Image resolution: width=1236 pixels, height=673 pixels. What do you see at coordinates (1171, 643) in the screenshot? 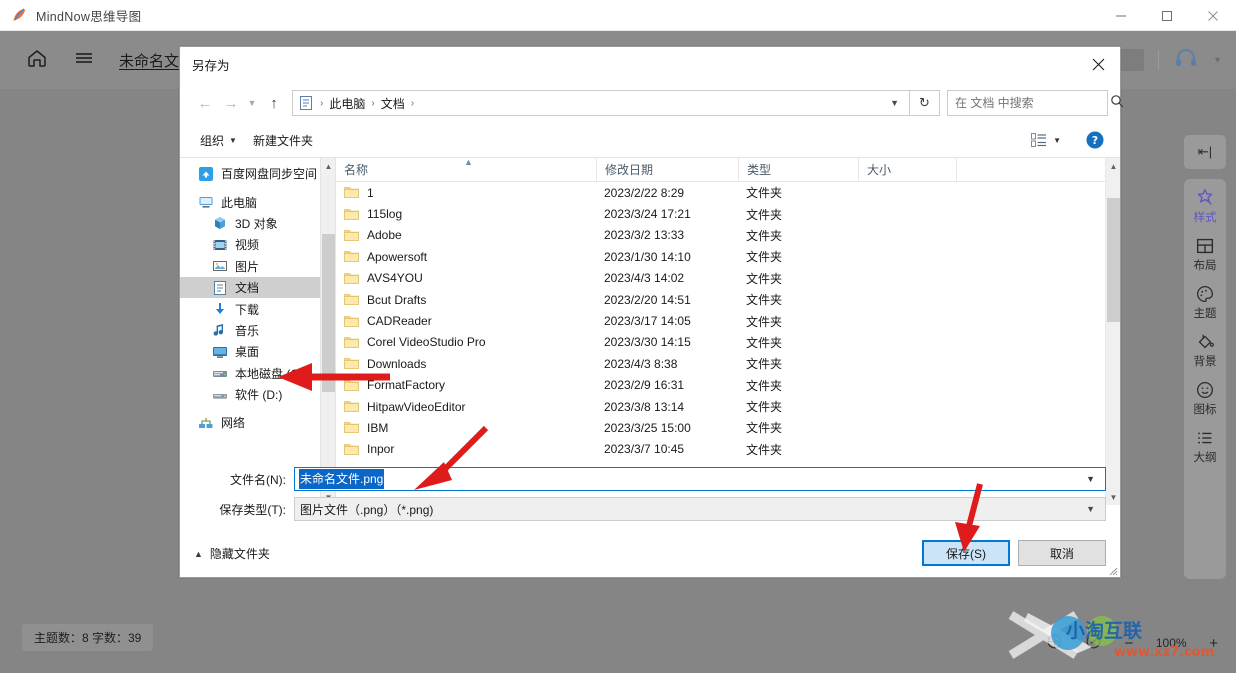
I see `zoom-level-label: 100%` at bounding box center [1171, 643].